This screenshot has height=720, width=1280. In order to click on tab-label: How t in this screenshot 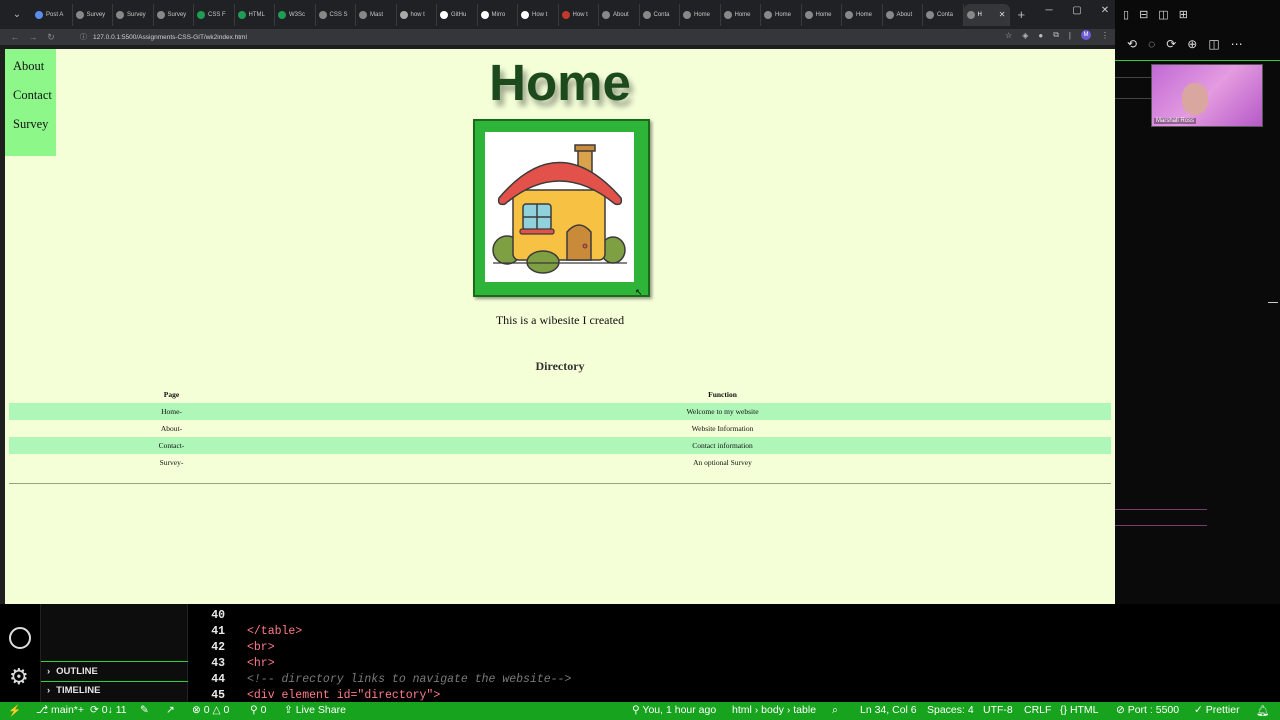, I will do `click(540, 14)`.